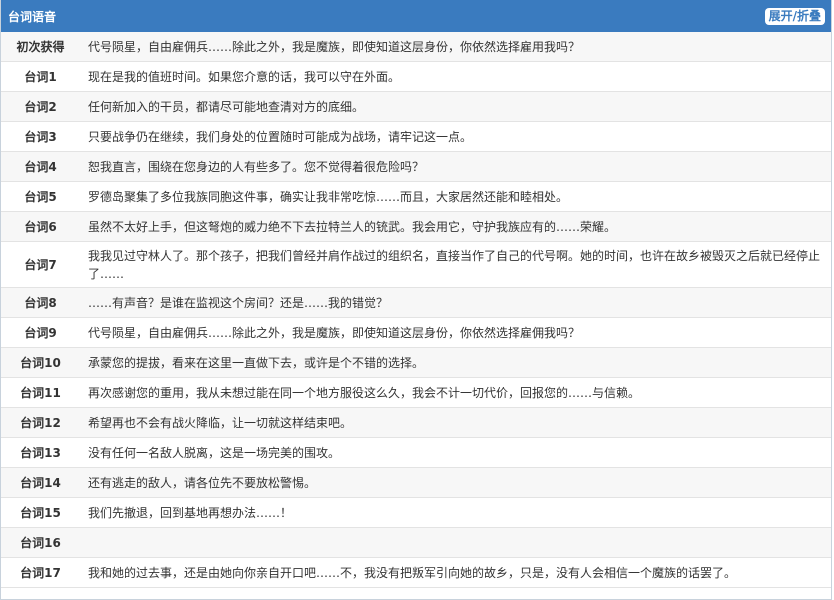  I want to click on row-label: 台词16, so click(40, 543).